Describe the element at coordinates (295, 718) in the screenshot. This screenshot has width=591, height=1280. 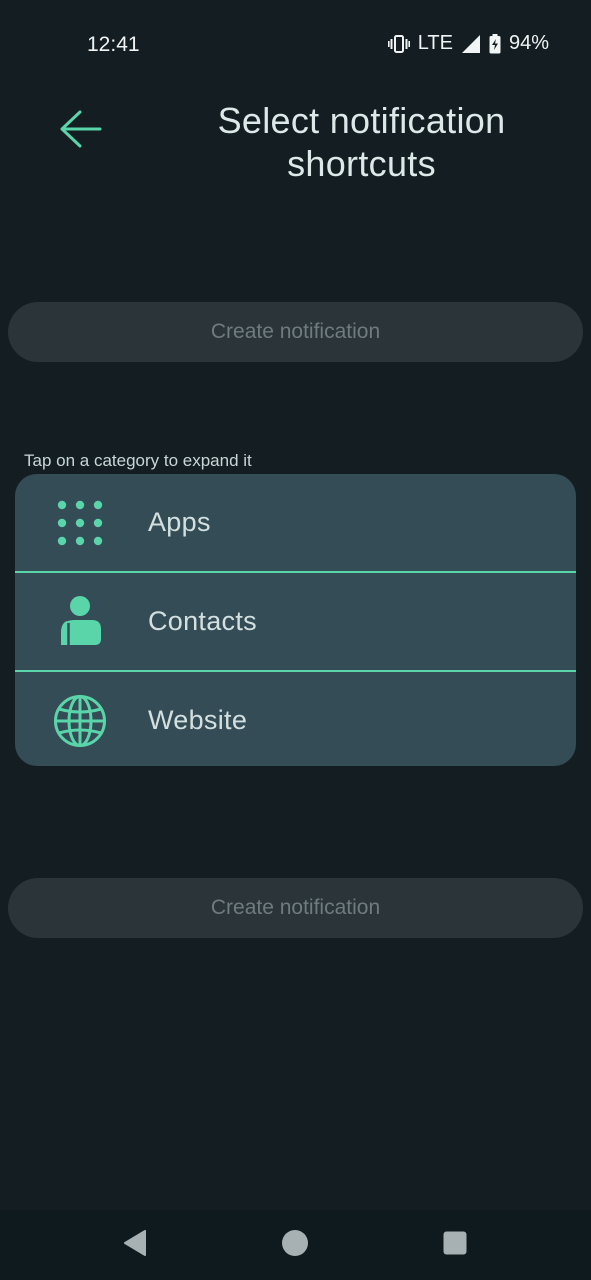
I see `category-item-website: Website` at that location.